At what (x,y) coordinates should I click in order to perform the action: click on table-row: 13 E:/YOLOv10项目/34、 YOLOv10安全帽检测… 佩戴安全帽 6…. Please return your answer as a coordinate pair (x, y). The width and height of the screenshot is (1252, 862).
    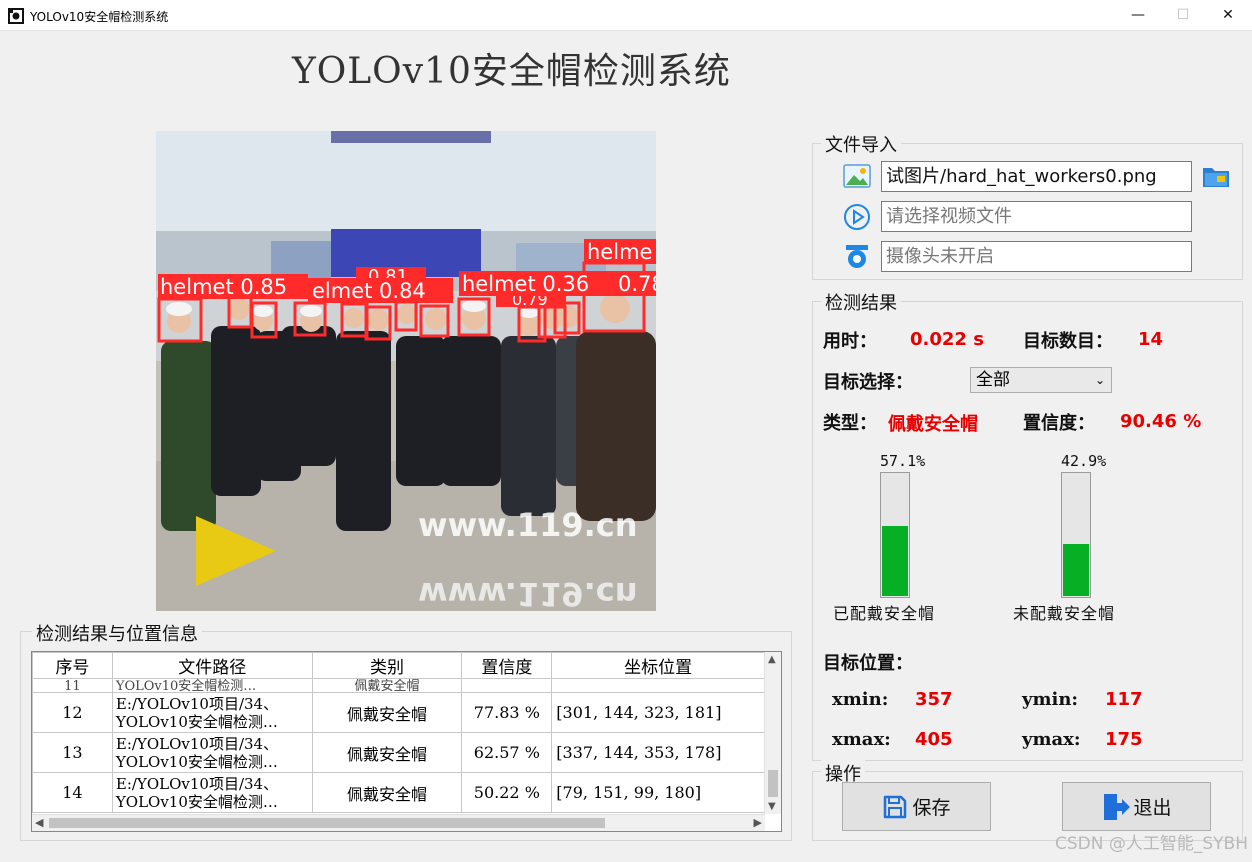
    Looking at the image, I should click on (398, 752).